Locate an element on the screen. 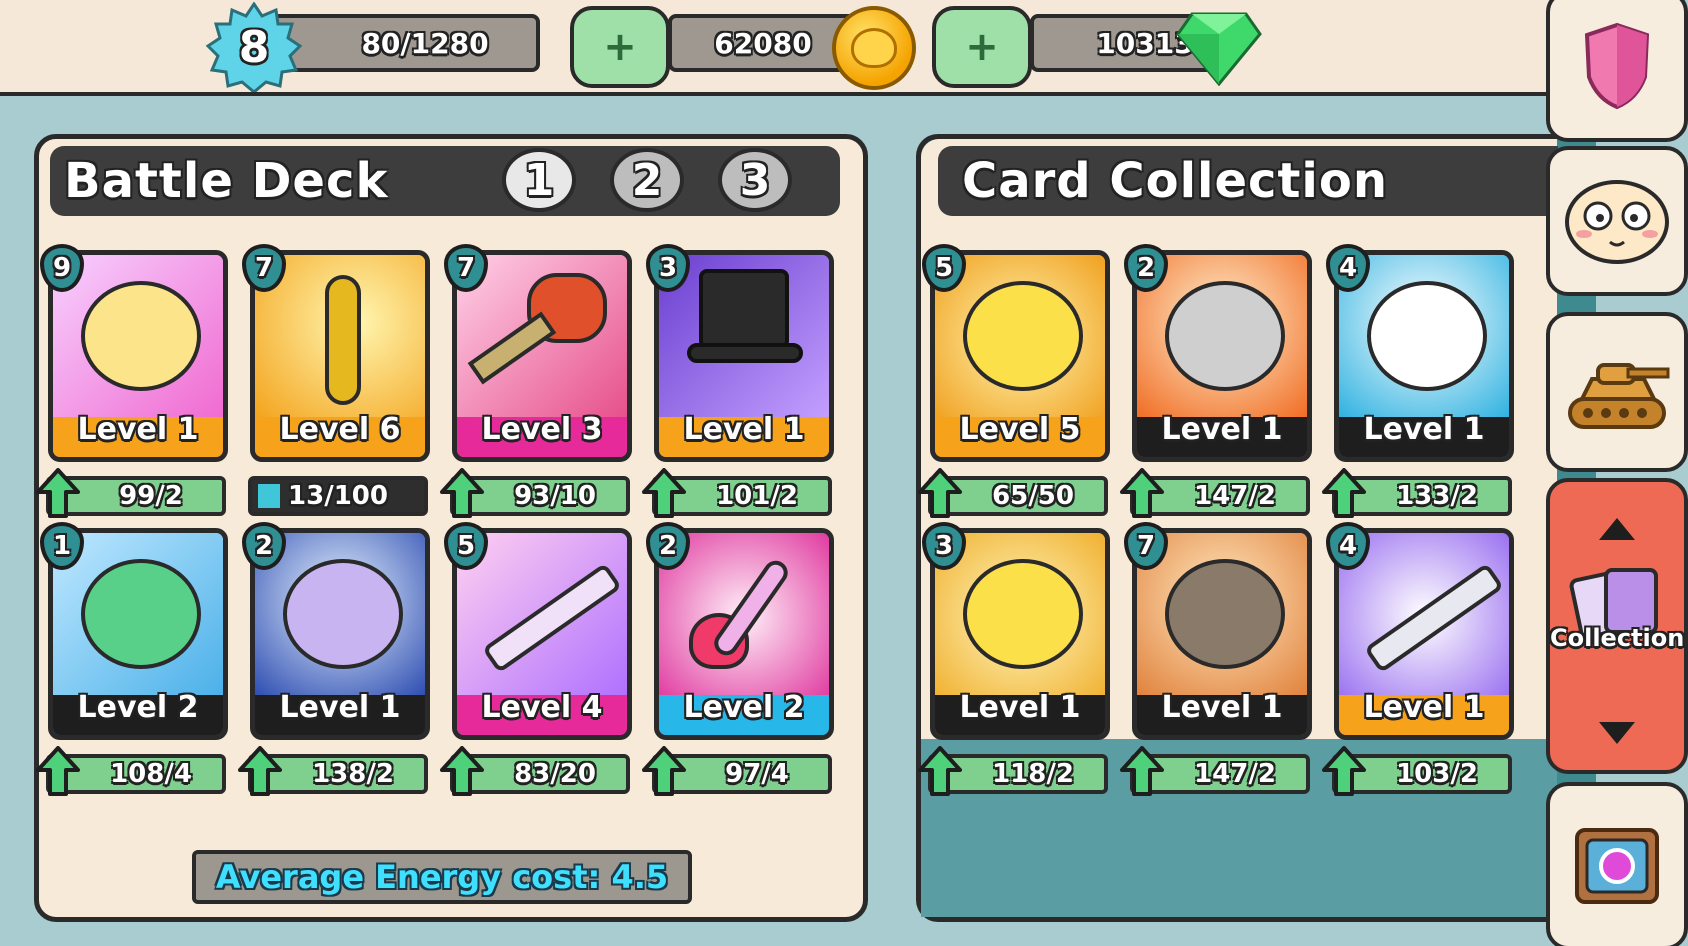 This screenshot has width=1688, height=946. average-energy-text: Average Energy cost: 4.5 is located at coordinates (442, 877).